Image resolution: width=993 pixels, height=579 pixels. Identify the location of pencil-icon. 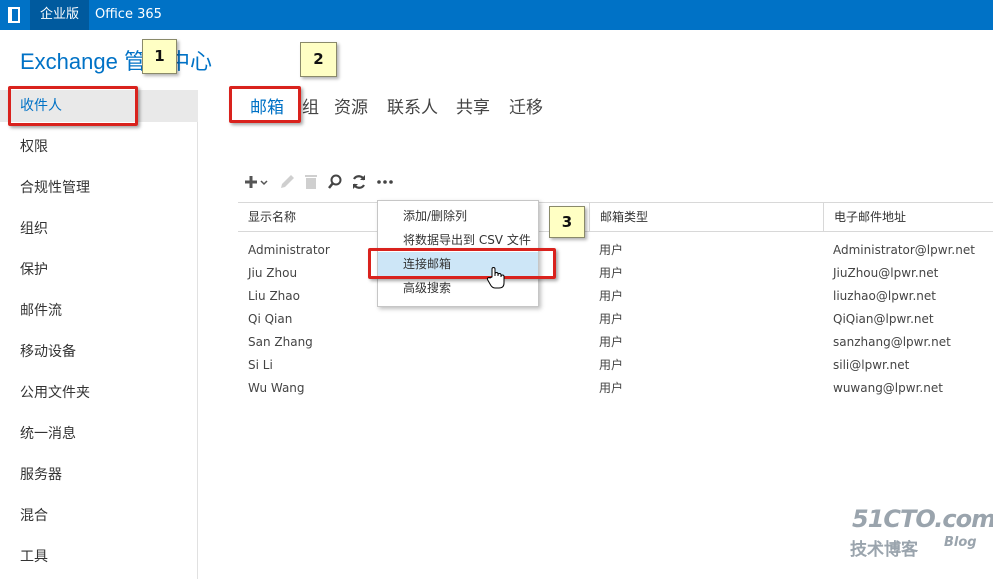
(287, 182).